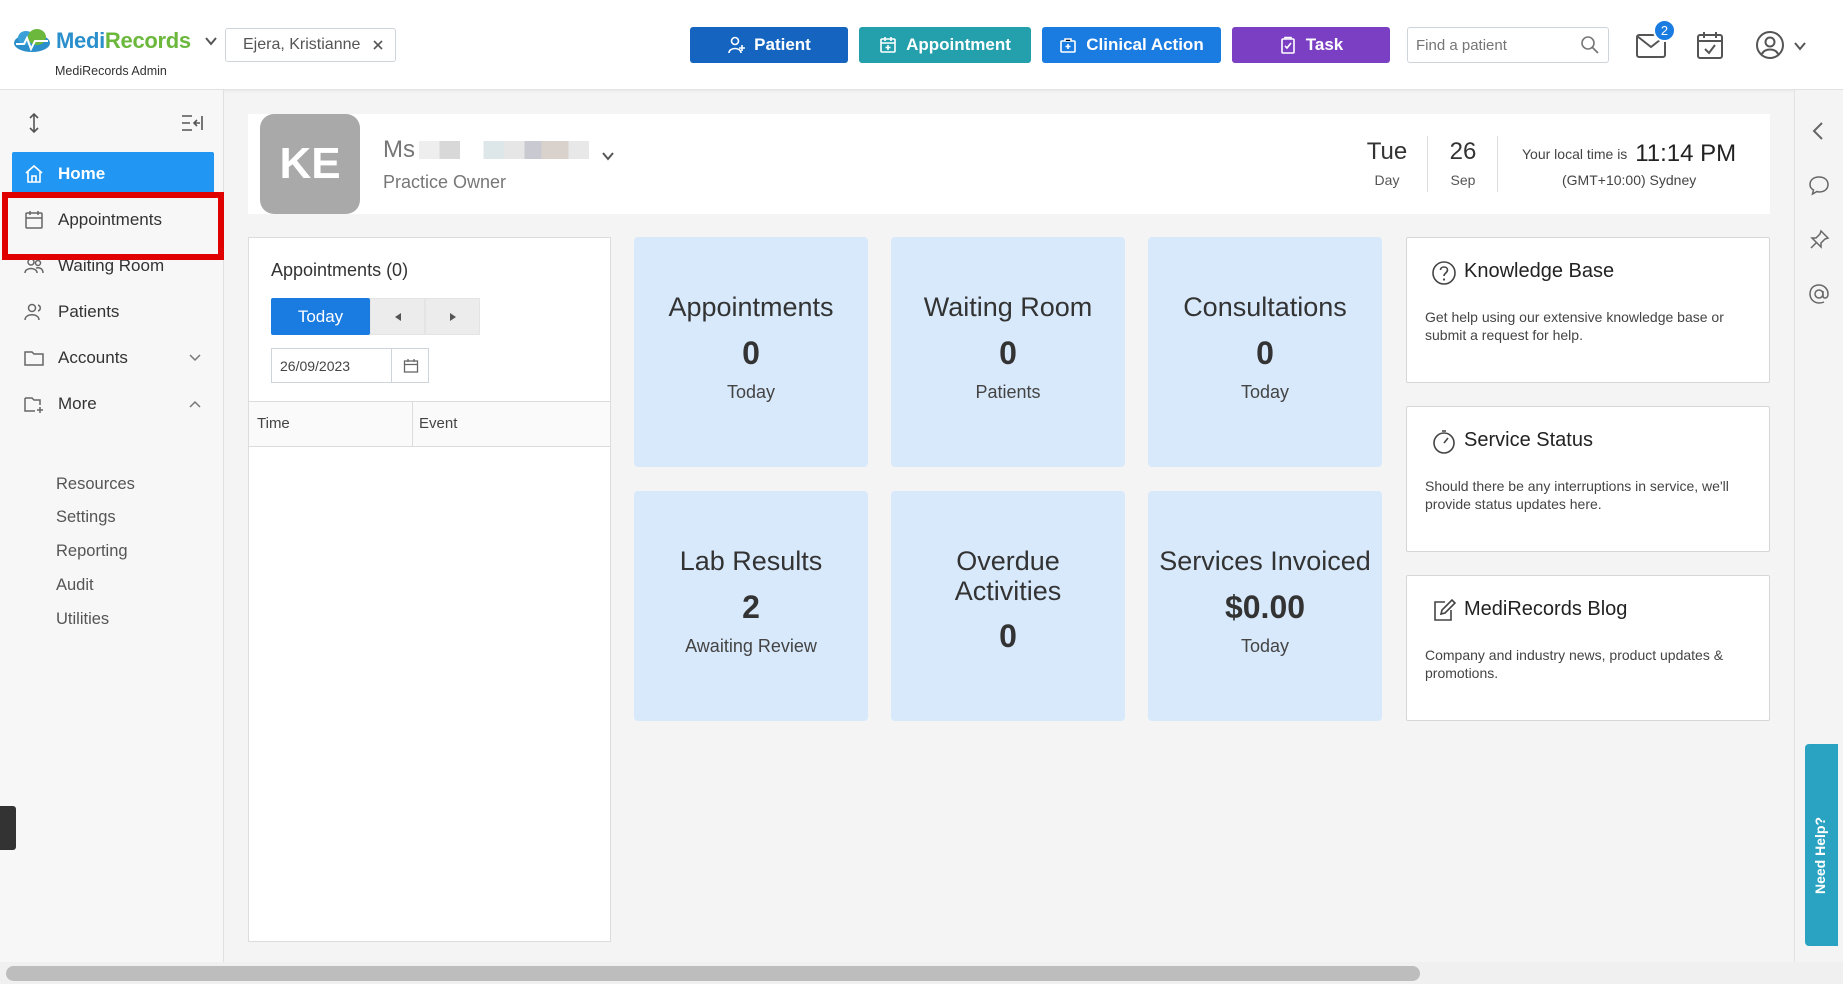 The width and height of the screenshot is (1843, 984). What do you see at coordinates (1686, 153) in the screenshot?
I see `local-time-value: 11:14 PM` at bounding box center [1686, 153].